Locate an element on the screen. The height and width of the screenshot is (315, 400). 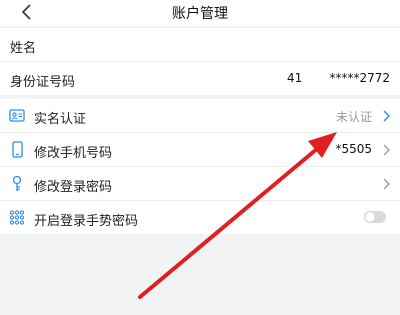
page-title: 账户管理 is located at coordinates (200, 14).